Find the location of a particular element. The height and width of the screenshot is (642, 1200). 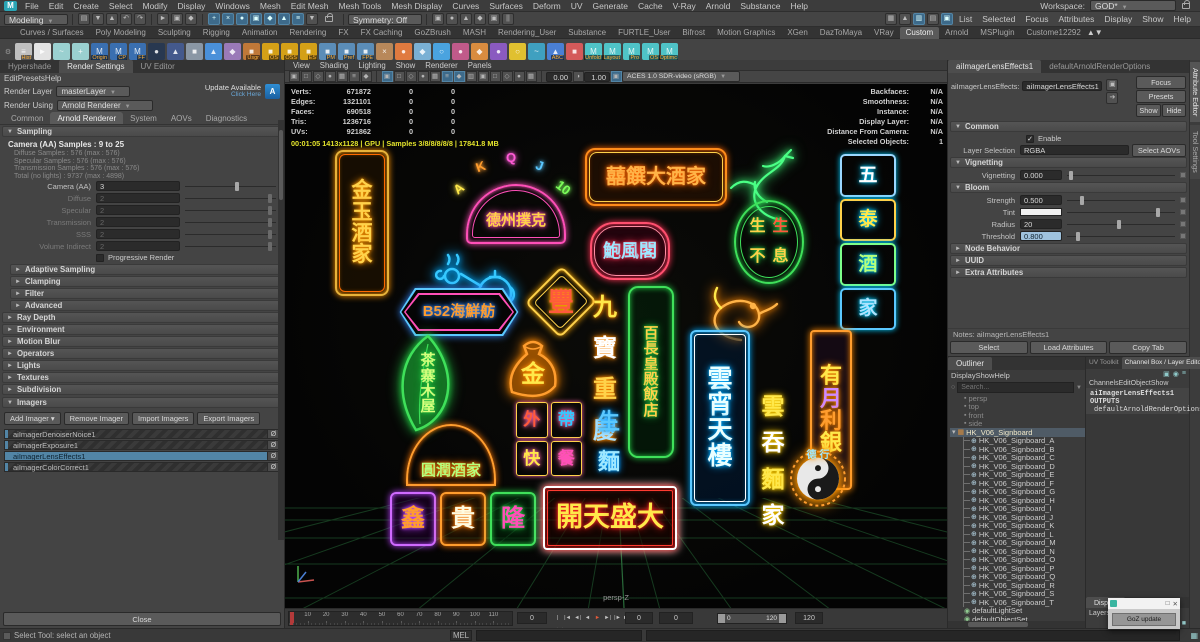

shelf-item-layout: M Layout is located at coordinates (611, 52).